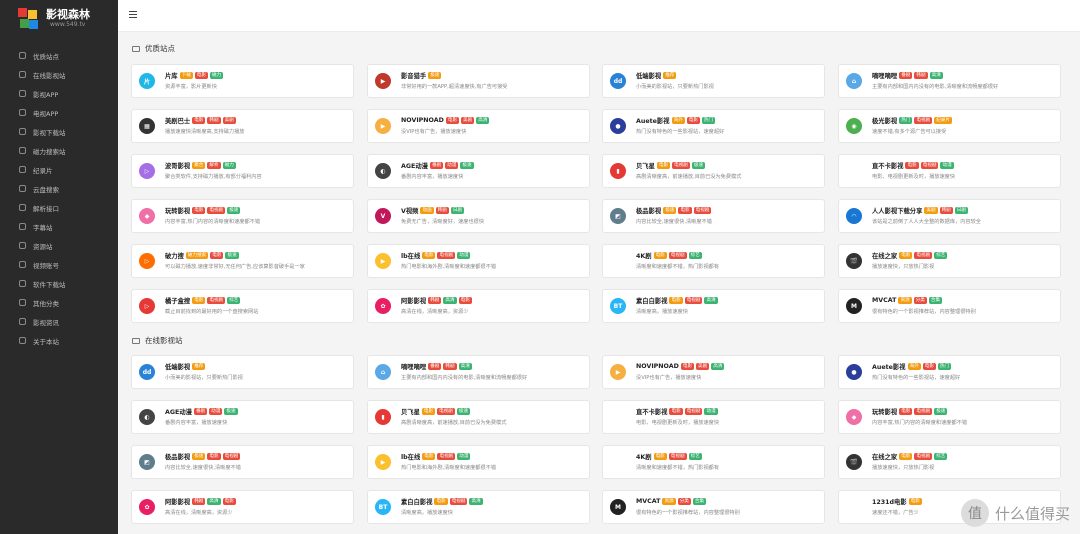  Describe the element at coordinates (949, 126) in the screenshot. I see `site-card: ◉ 极光影视 热门 电视剧 纪录片 速度不错,有多个源广告可以接受` at that location.